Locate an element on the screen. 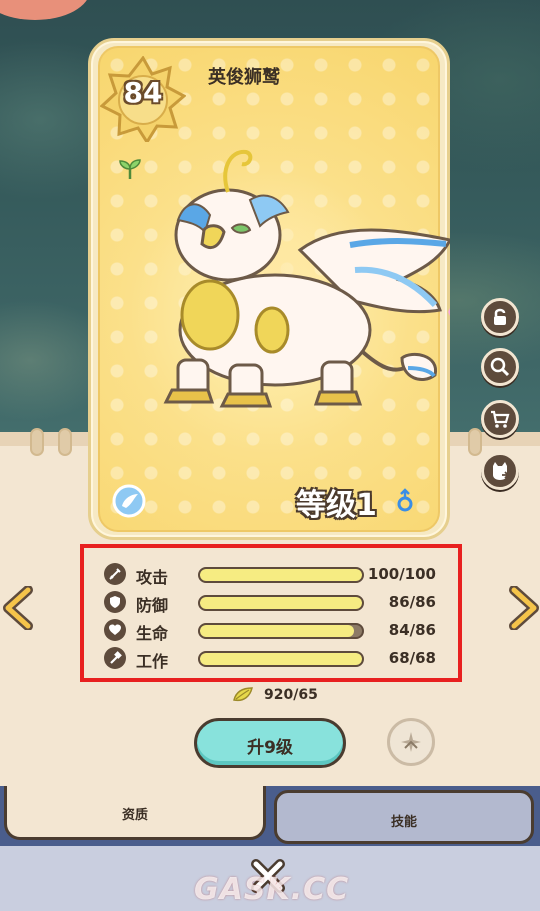 This screenshot has height=911, width=540. magnify-icon is located at coordinates (500, 367).